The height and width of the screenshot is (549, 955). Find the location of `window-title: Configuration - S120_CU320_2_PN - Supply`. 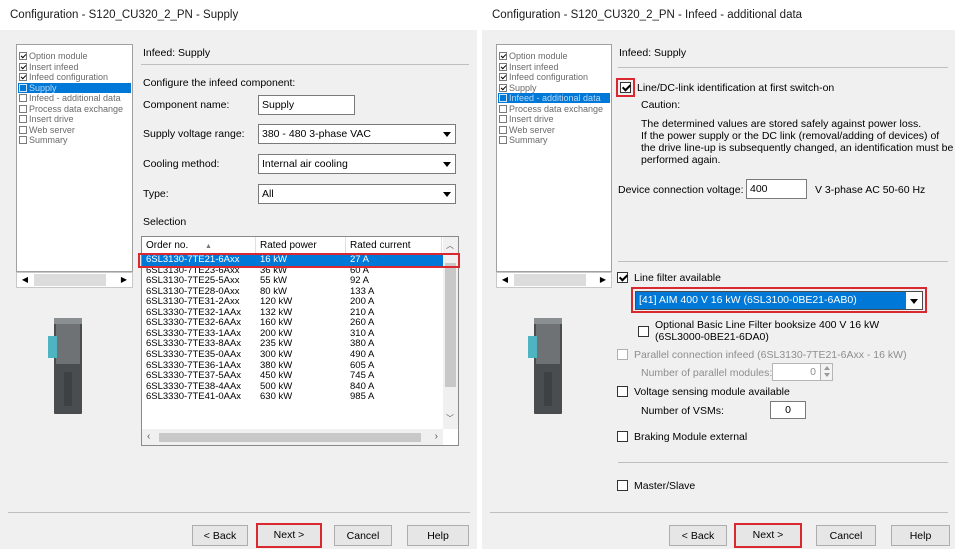

window-title: Configuration - S120_CU320_2_PN - Supply is located at coordinates (238, 15).